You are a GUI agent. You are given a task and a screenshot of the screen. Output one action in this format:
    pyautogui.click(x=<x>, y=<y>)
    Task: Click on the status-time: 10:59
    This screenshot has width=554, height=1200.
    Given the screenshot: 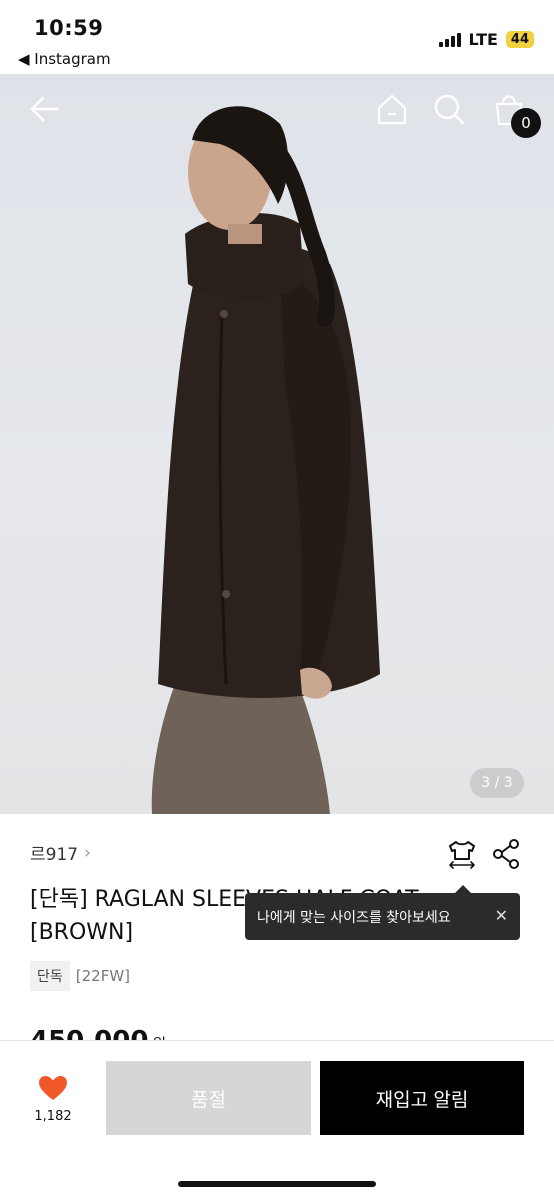 What is the action you would take?
    pyautogui.click(x=69, y=28)
    